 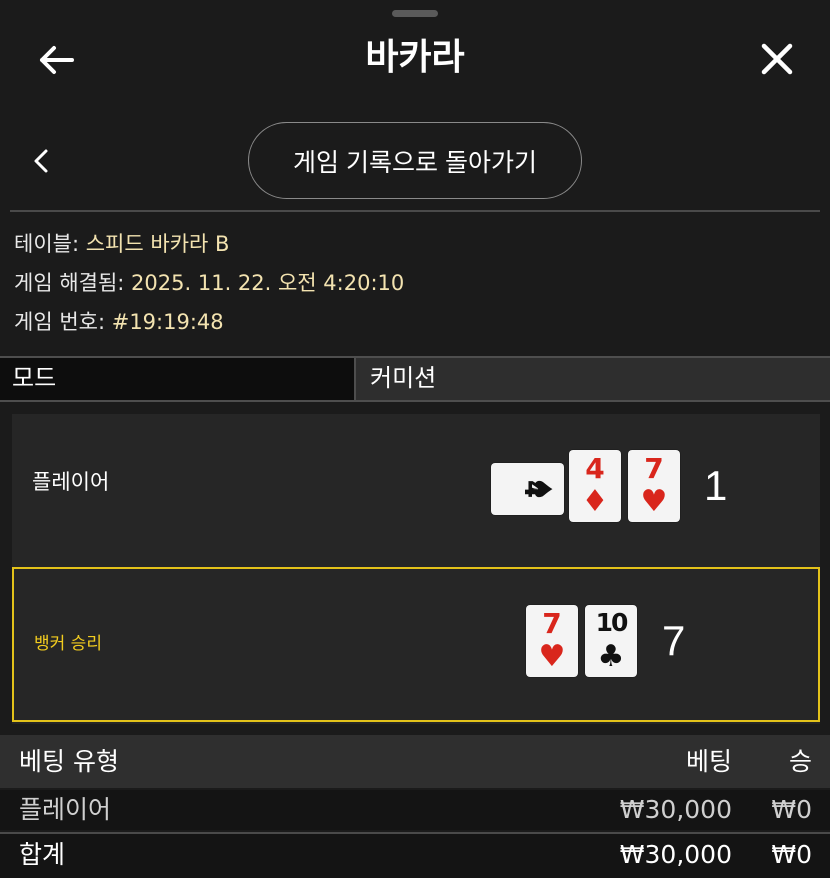 I want to click on tab-bar: 모드 커미션, so click(x=415, y=379).